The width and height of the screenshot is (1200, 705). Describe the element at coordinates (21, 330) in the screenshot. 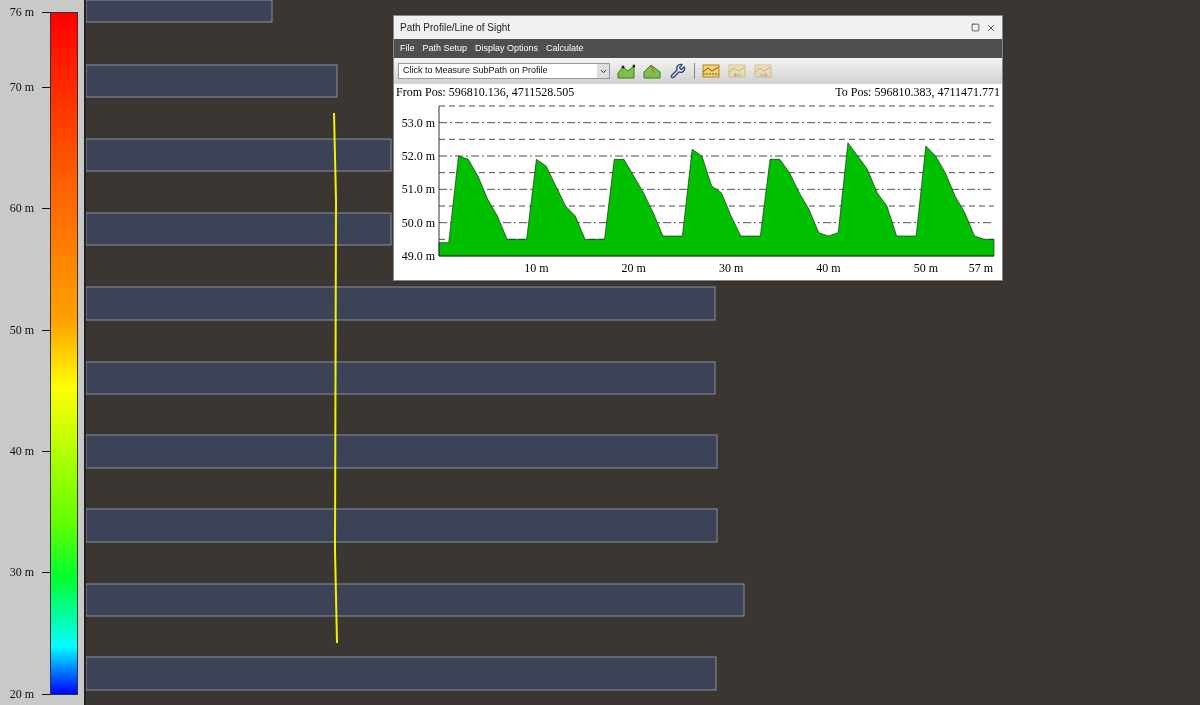

I see `legend-tick-label: 50 m` at that location.